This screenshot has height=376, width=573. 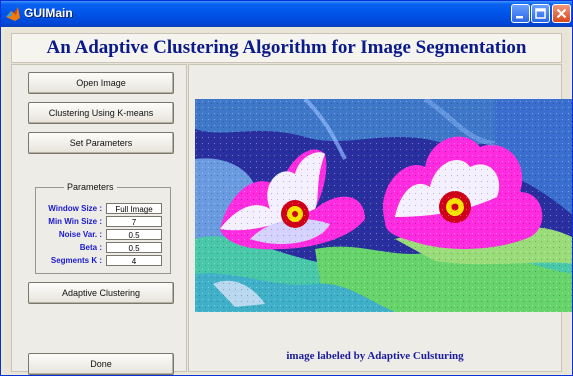 What do you see at coordinates (101, 113) in the screenshot?
I see `kmeans-button: Clustering Using K-means` at bounding box center [101, 113].